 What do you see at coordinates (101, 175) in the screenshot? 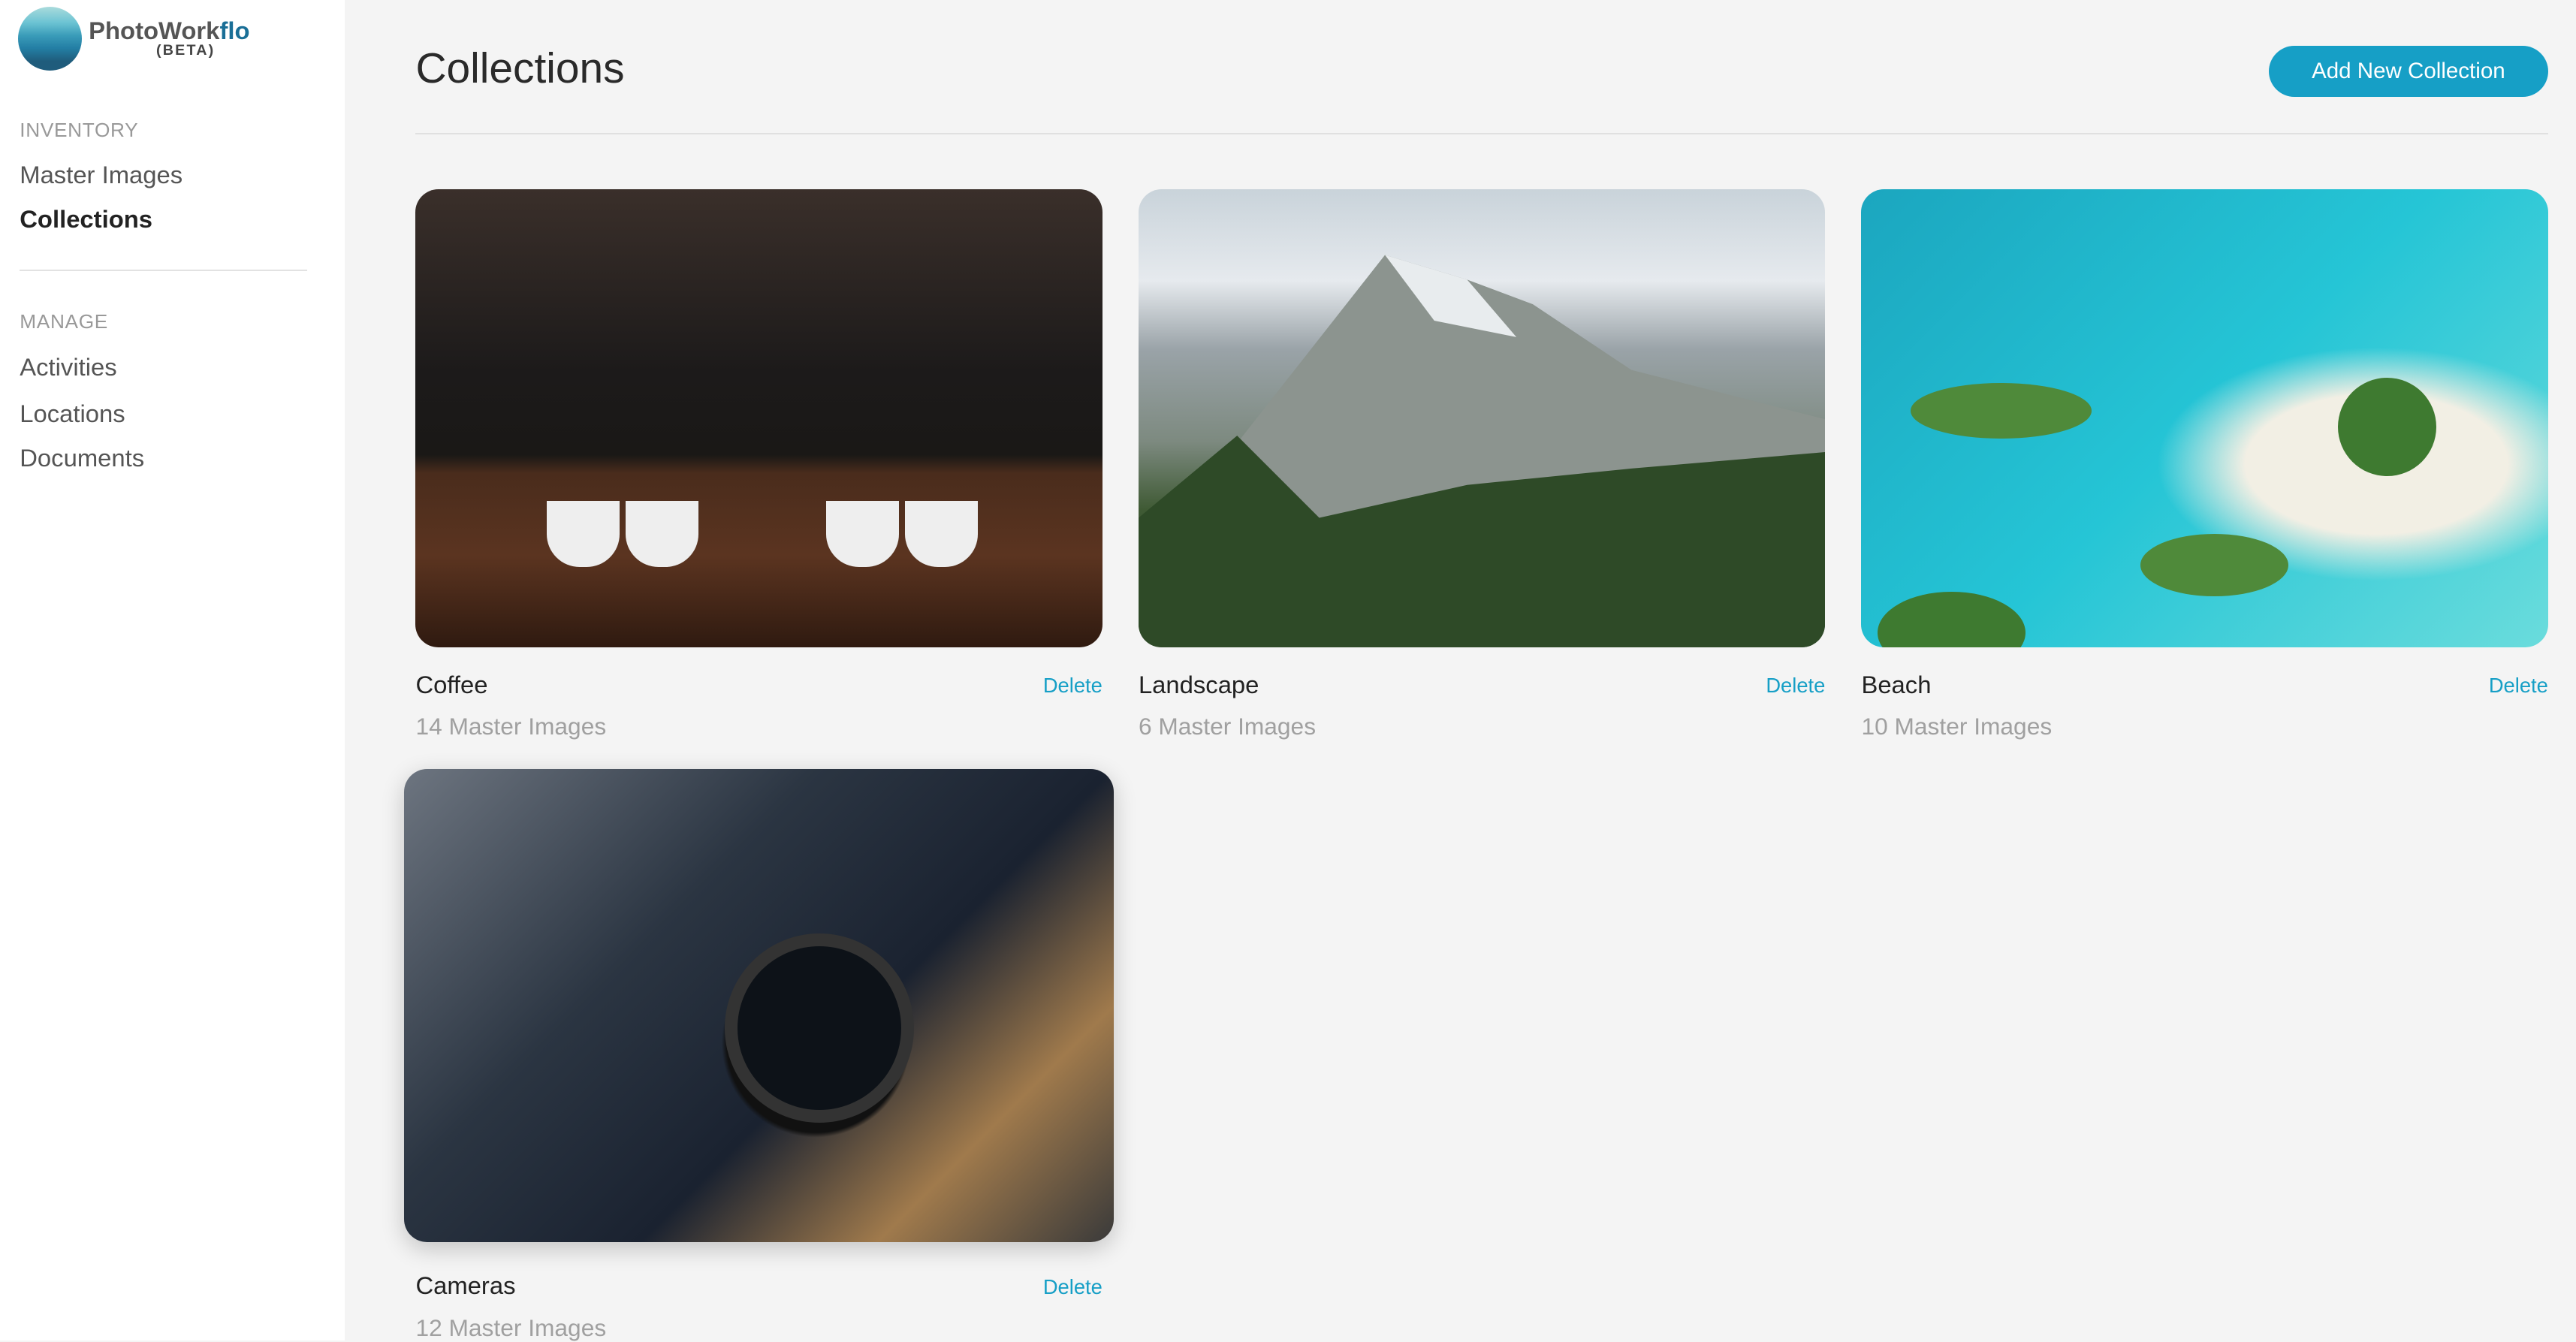
I see `sidebar-item-master-images: Master Images` at bounding box center [101, 175].